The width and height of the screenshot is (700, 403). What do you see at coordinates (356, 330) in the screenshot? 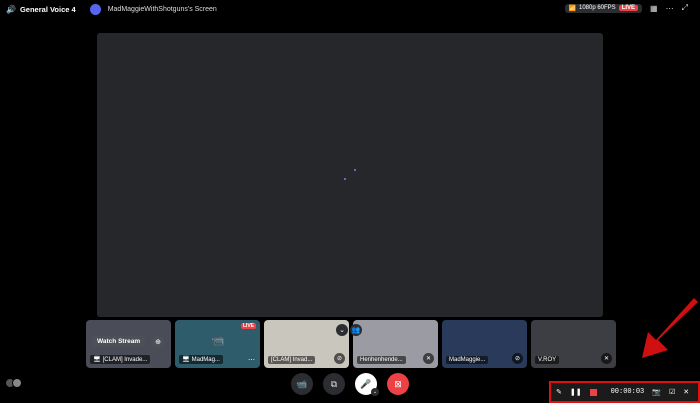
I see `people-icon: 👥` at bounding box center [356, 330].